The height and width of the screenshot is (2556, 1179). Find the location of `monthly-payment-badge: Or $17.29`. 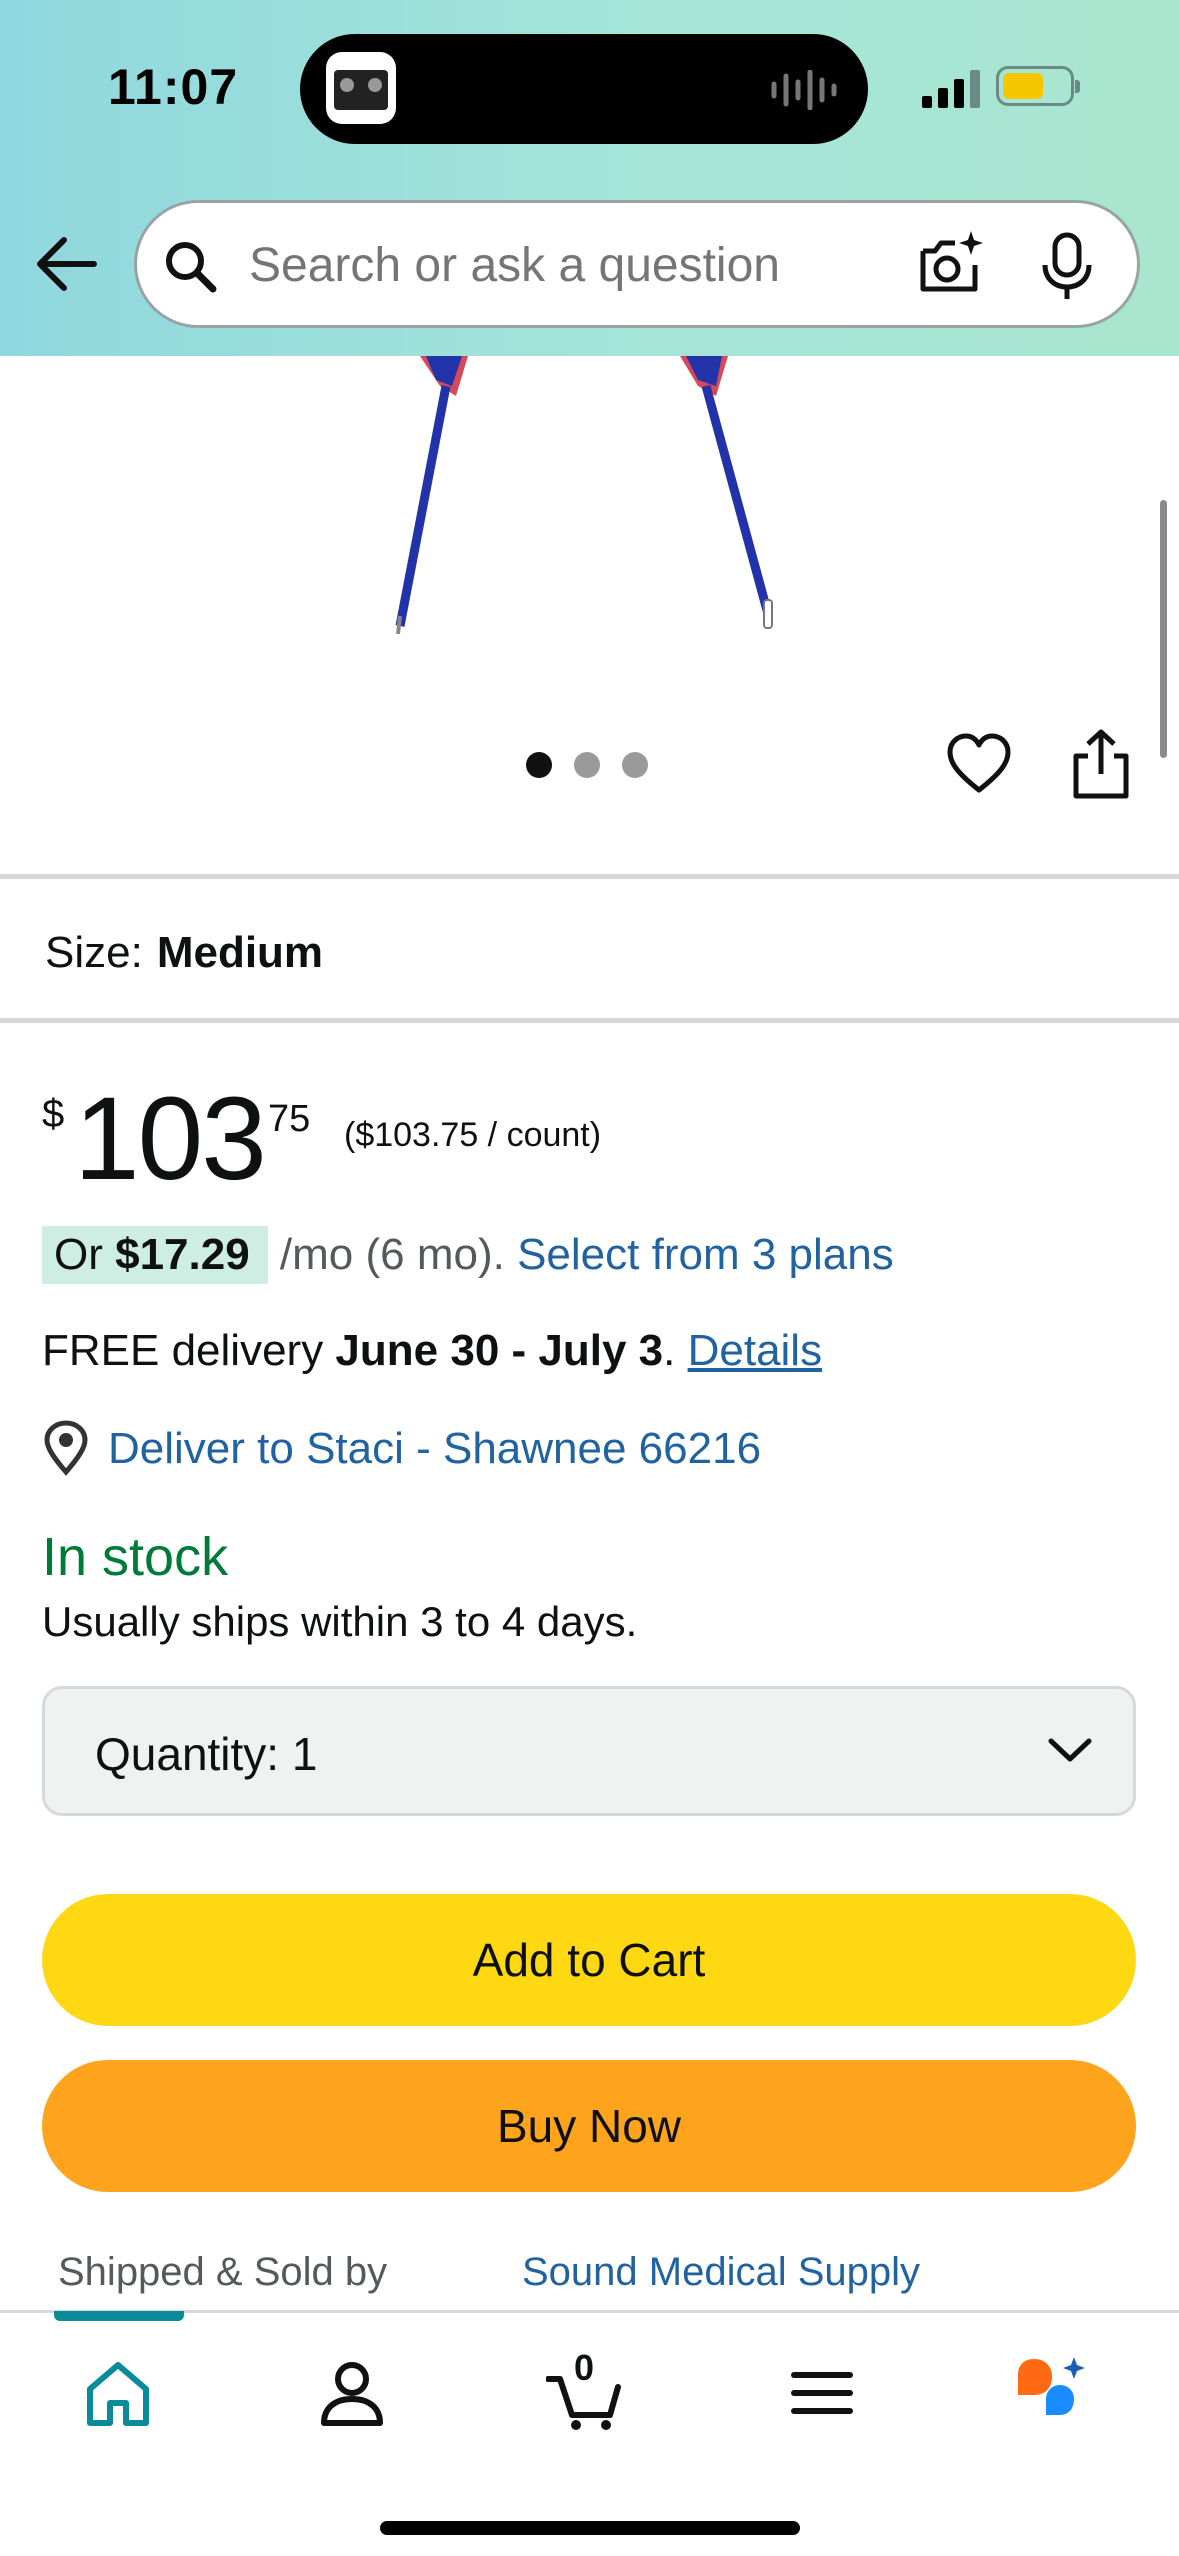

monthly-payment-badge: Or $17.29 is located at coordinates (155, 1255).